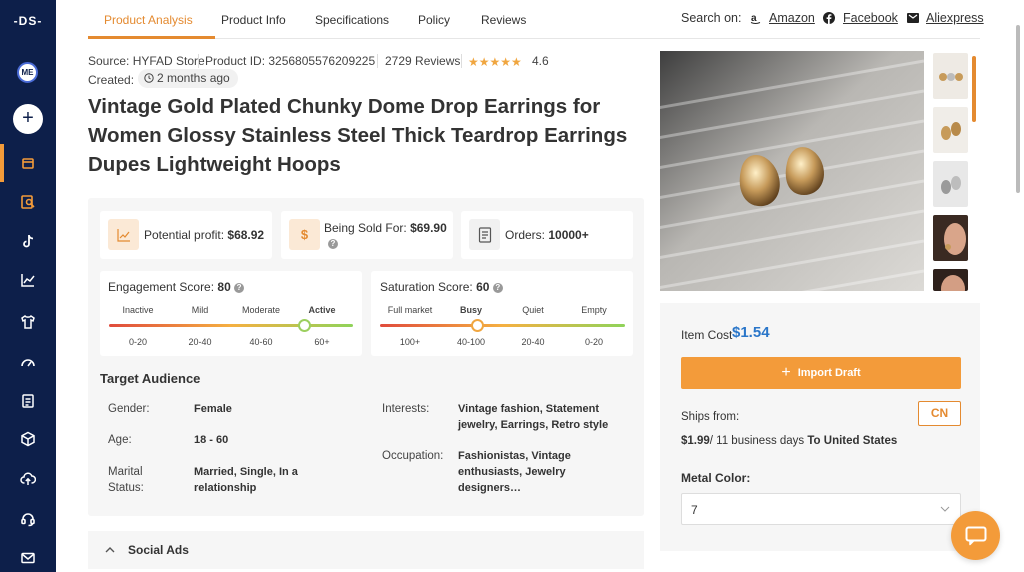  Describe the element at coordinates (150, 378) in the screenshot. I see `target-audience-heading: Target Audience` at that location.